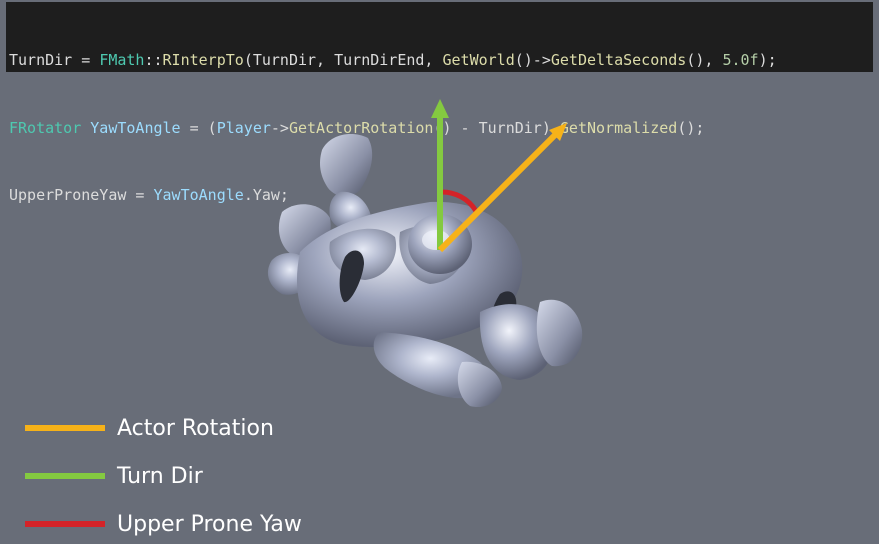  Describe the element at coordinates (65, 428) in the screenshot. I see `legend-swatch-actor-rotation` at that location.